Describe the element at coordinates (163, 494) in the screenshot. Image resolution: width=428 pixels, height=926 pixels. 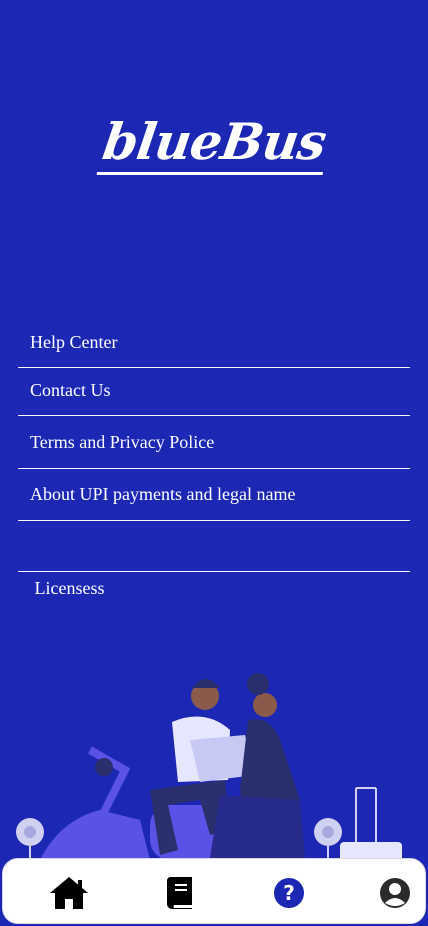
I see `menu-item-label: About UPI payments and legal name` at that location.